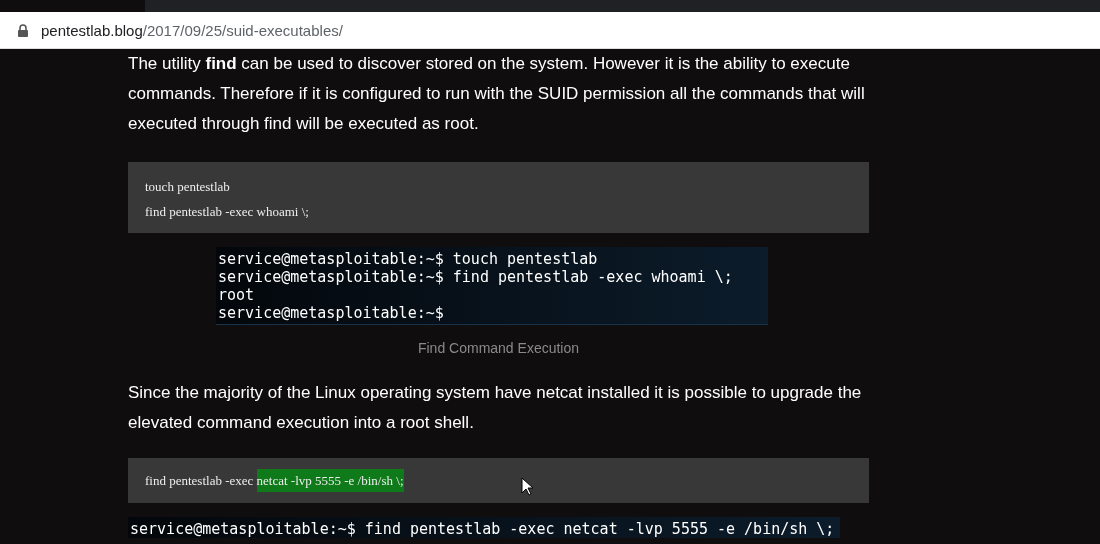 This screenshot has height=544, width=1100. I want to click on paragraph: The utility find can be used to discover stored on the system. However it is the ability to execute commands. Therefore if it is configured to run with the SUID permission all the commands that will executed through find will be executed as root., so click(497, 94).